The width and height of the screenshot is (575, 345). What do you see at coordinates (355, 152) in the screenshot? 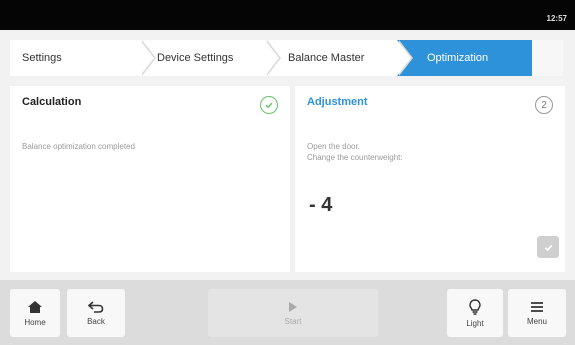
I see `adjustment-instructions: Open the door. Change the counterweight:` at bounding box center [355, 152].